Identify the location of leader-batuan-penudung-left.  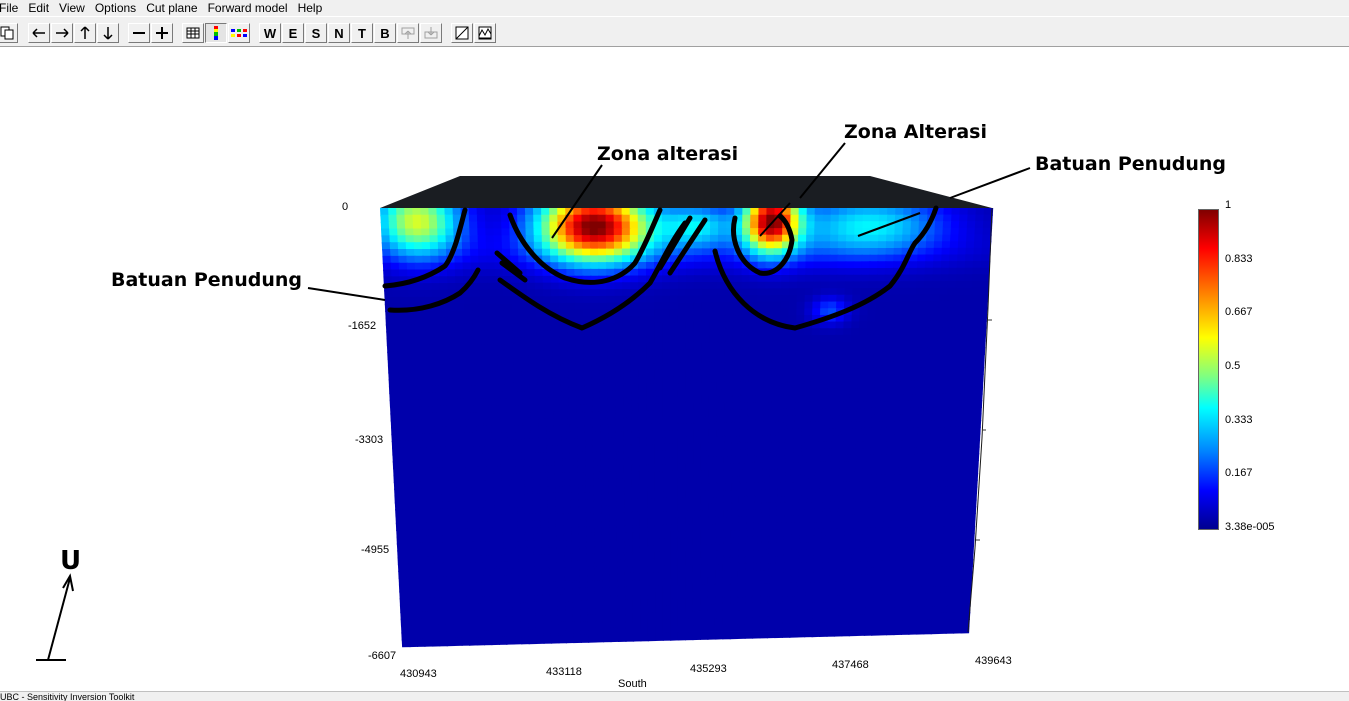
(346, 294).